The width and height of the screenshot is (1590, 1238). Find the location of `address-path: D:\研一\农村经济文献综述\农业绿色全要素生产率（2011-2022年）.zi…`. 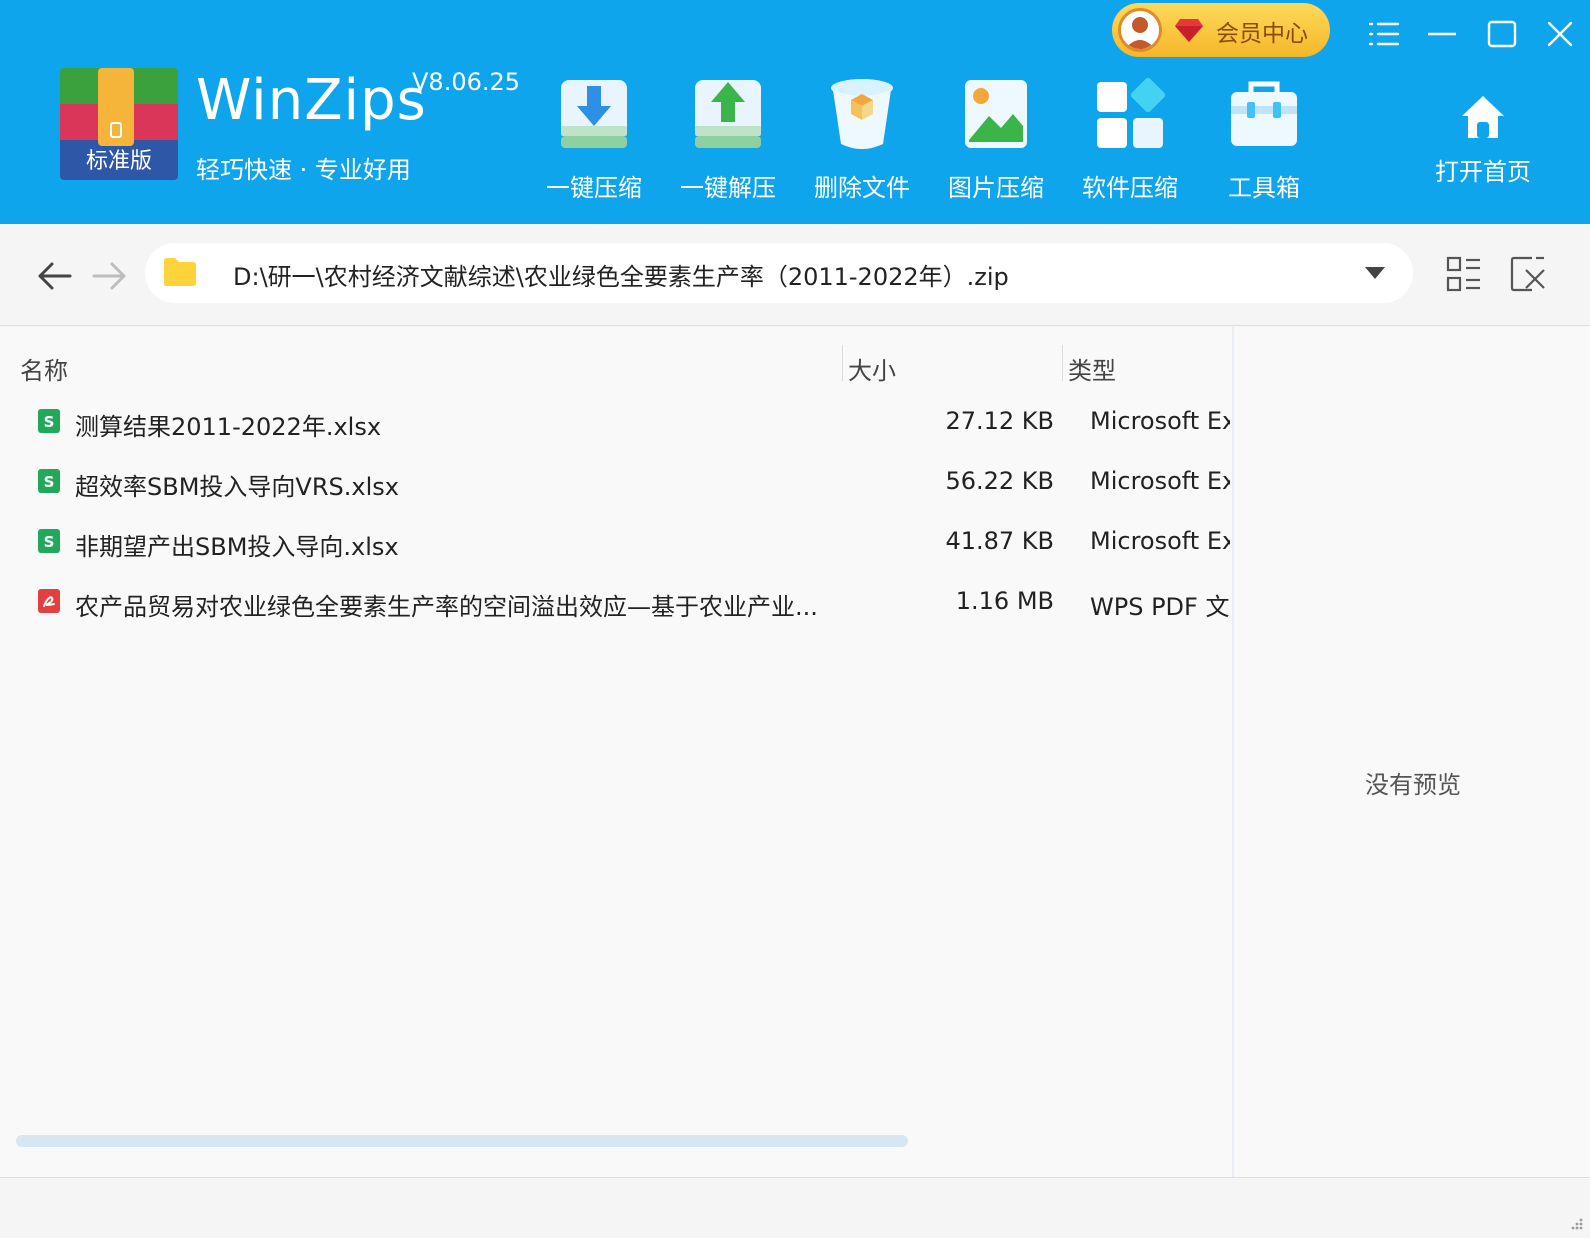

address-path: D:\研一\农村经济文献综述\农业绿色全要素生产率（2011-2022年）.zi… is located at coordinates (621, 277).